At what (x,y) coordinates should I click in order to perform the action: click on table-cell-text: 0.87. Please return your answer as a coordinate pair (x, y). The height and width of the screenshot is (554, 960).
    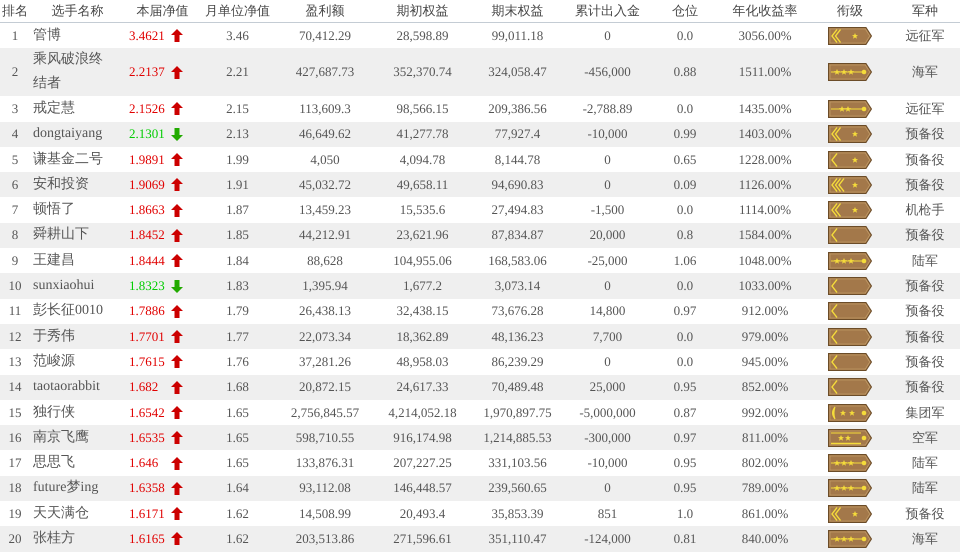
    Looking at the image, I should click on (685, 412).